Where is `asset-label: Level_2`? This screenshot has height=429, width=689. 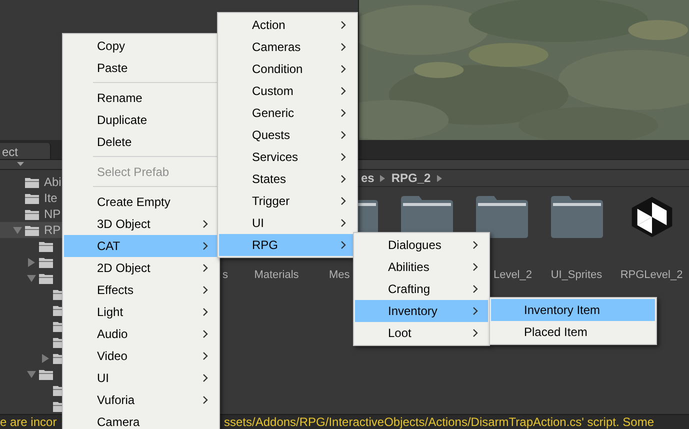
asset-label: Level_2 is located at coordinates (512, 275).